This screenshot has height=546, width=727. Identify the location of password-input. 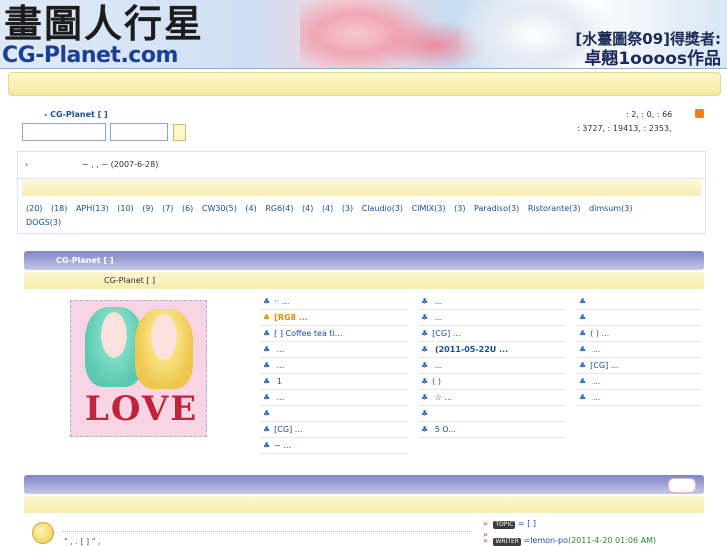
(139, 132).